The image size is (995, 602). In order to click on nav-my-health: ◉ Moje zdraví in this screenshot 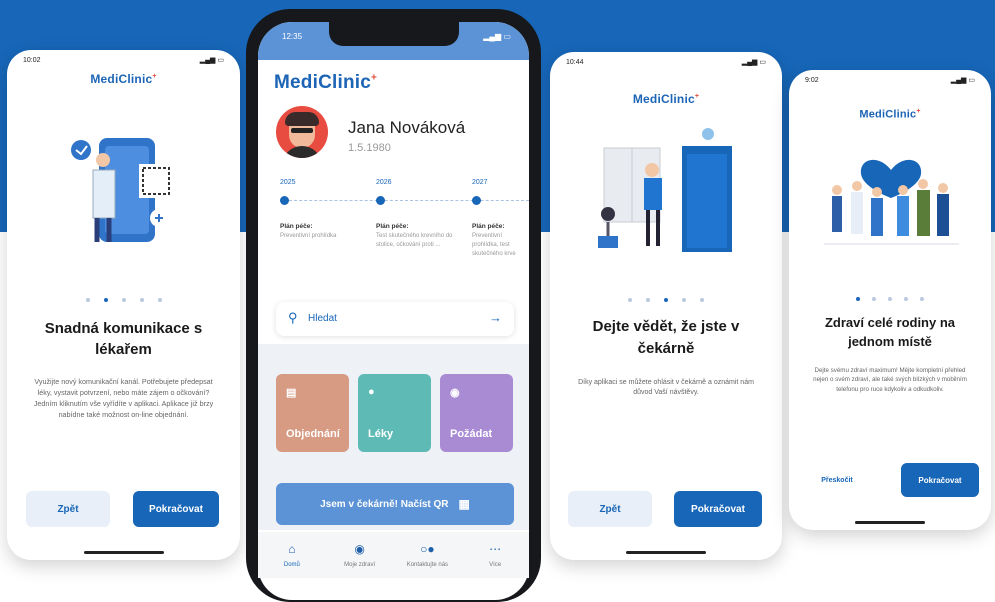, I will do `click(360, 555)`.